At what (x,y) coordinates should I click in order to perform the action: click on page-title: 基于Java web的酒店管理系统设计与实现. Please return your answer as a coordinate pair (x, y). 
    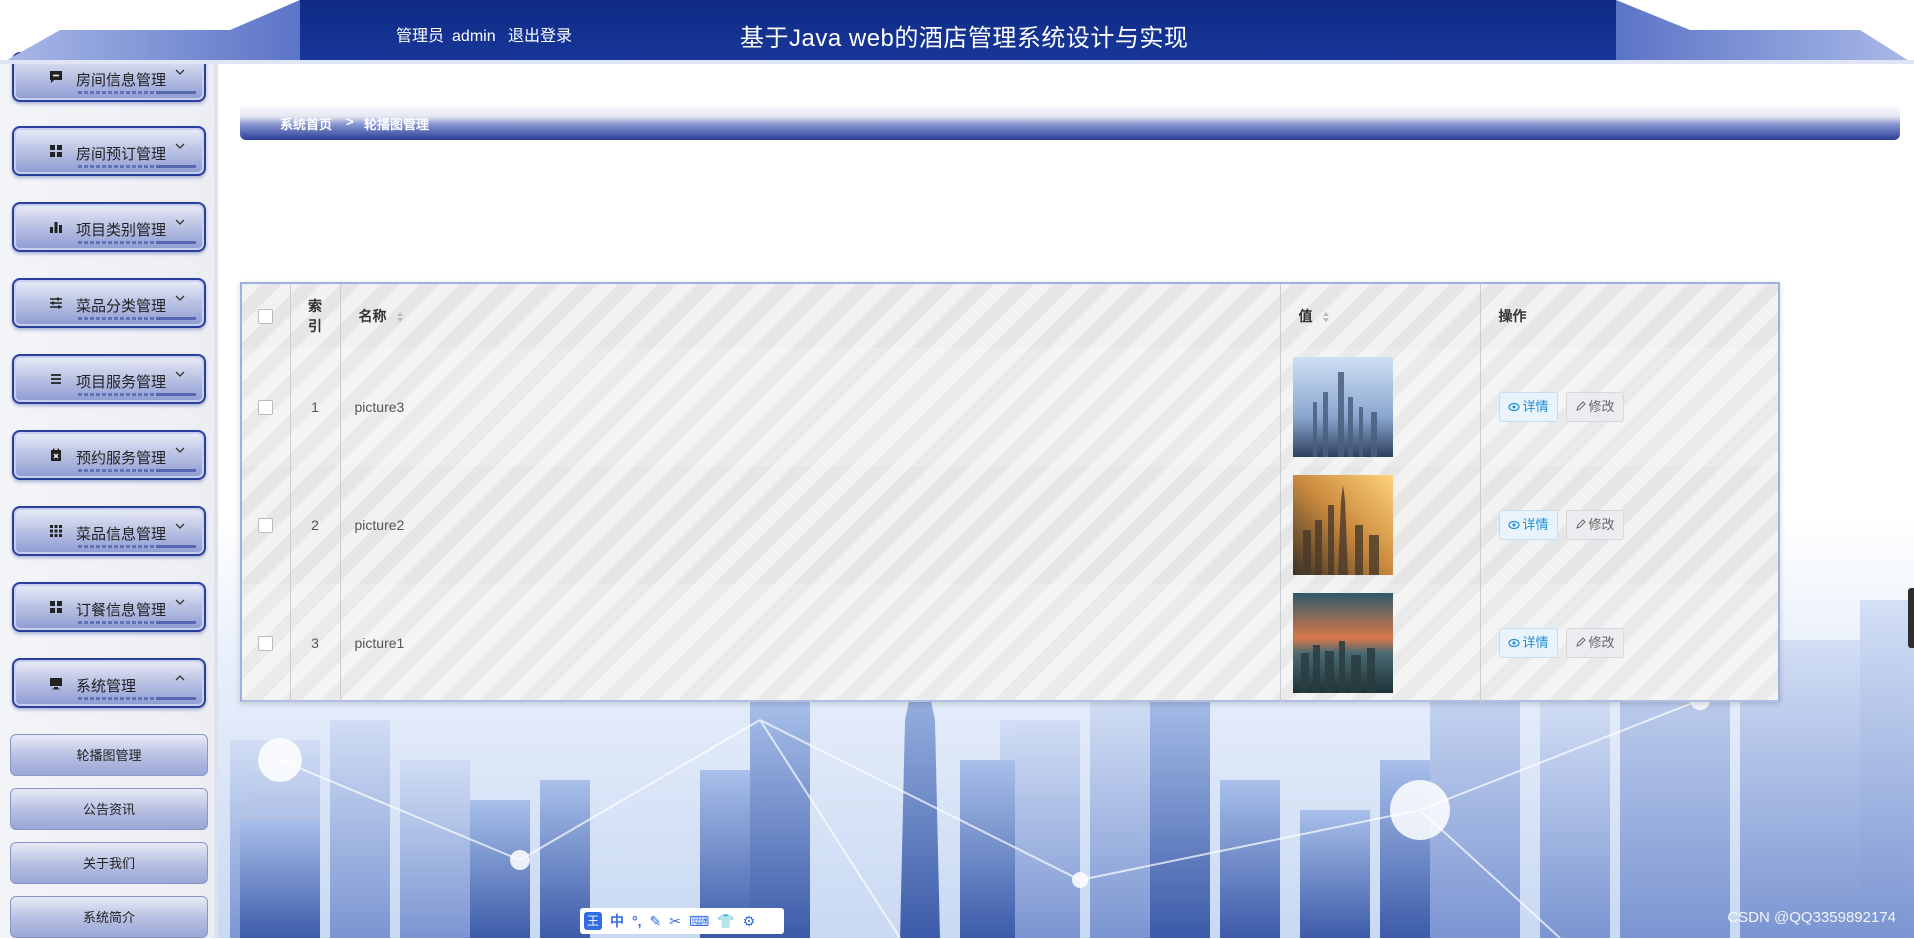
    Looking at the image, I should click on (964, 38).